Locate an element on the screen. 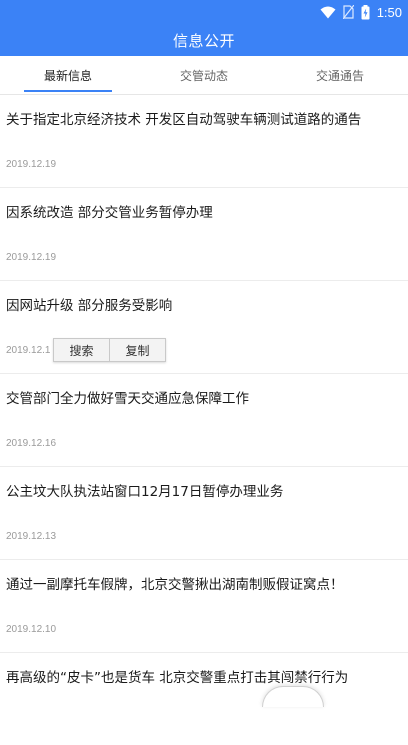  article-title: 因系统改造 部分交管业务暂停办理 is located at coordinates (109, 213).